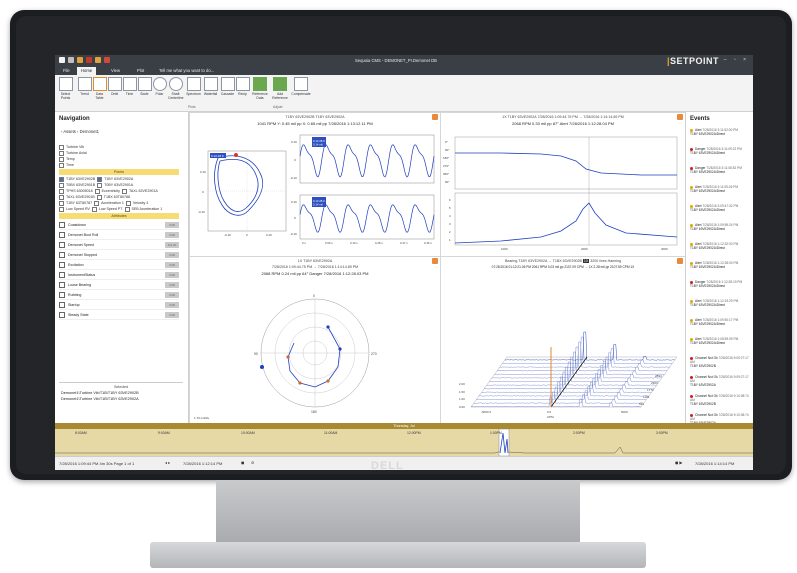 The height and width of the screenshot is (573, 797). I want to click on attribute-row: Demonet Speed 111.20, so click(119, 245).